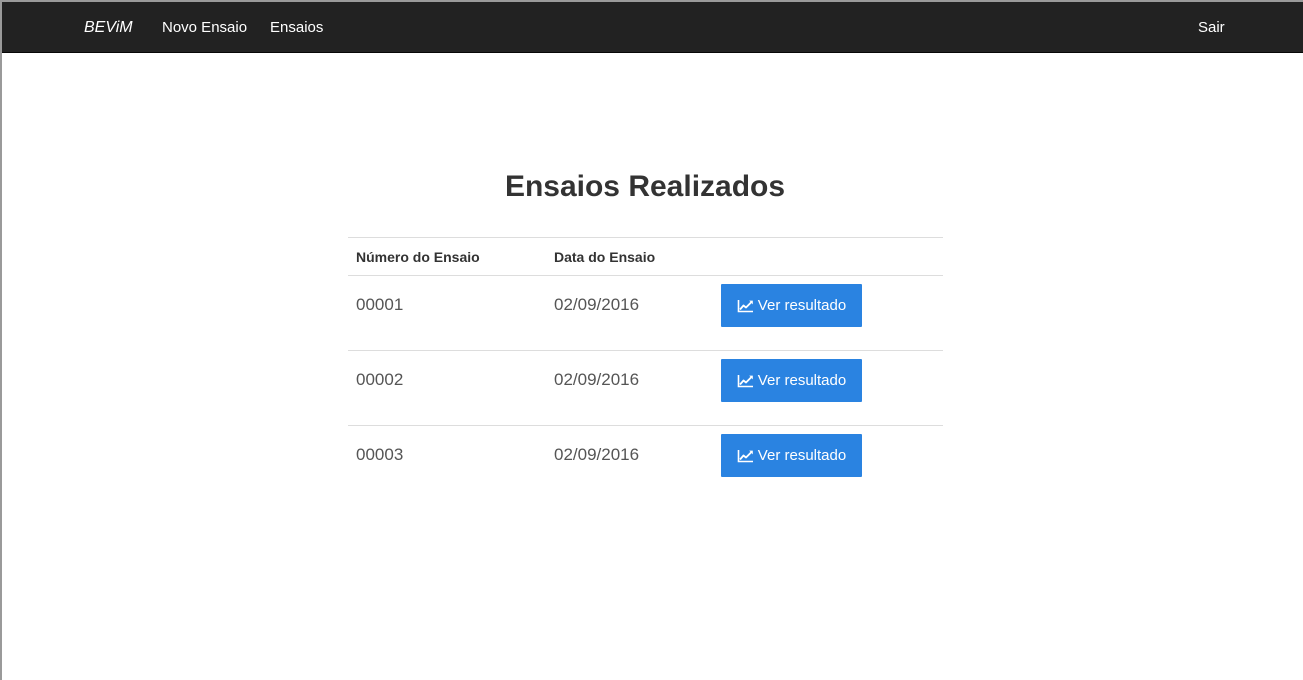  Describe the element at coordinates (380, 304) in the screenshot. I see `ensaio-number: 00001` at that location.